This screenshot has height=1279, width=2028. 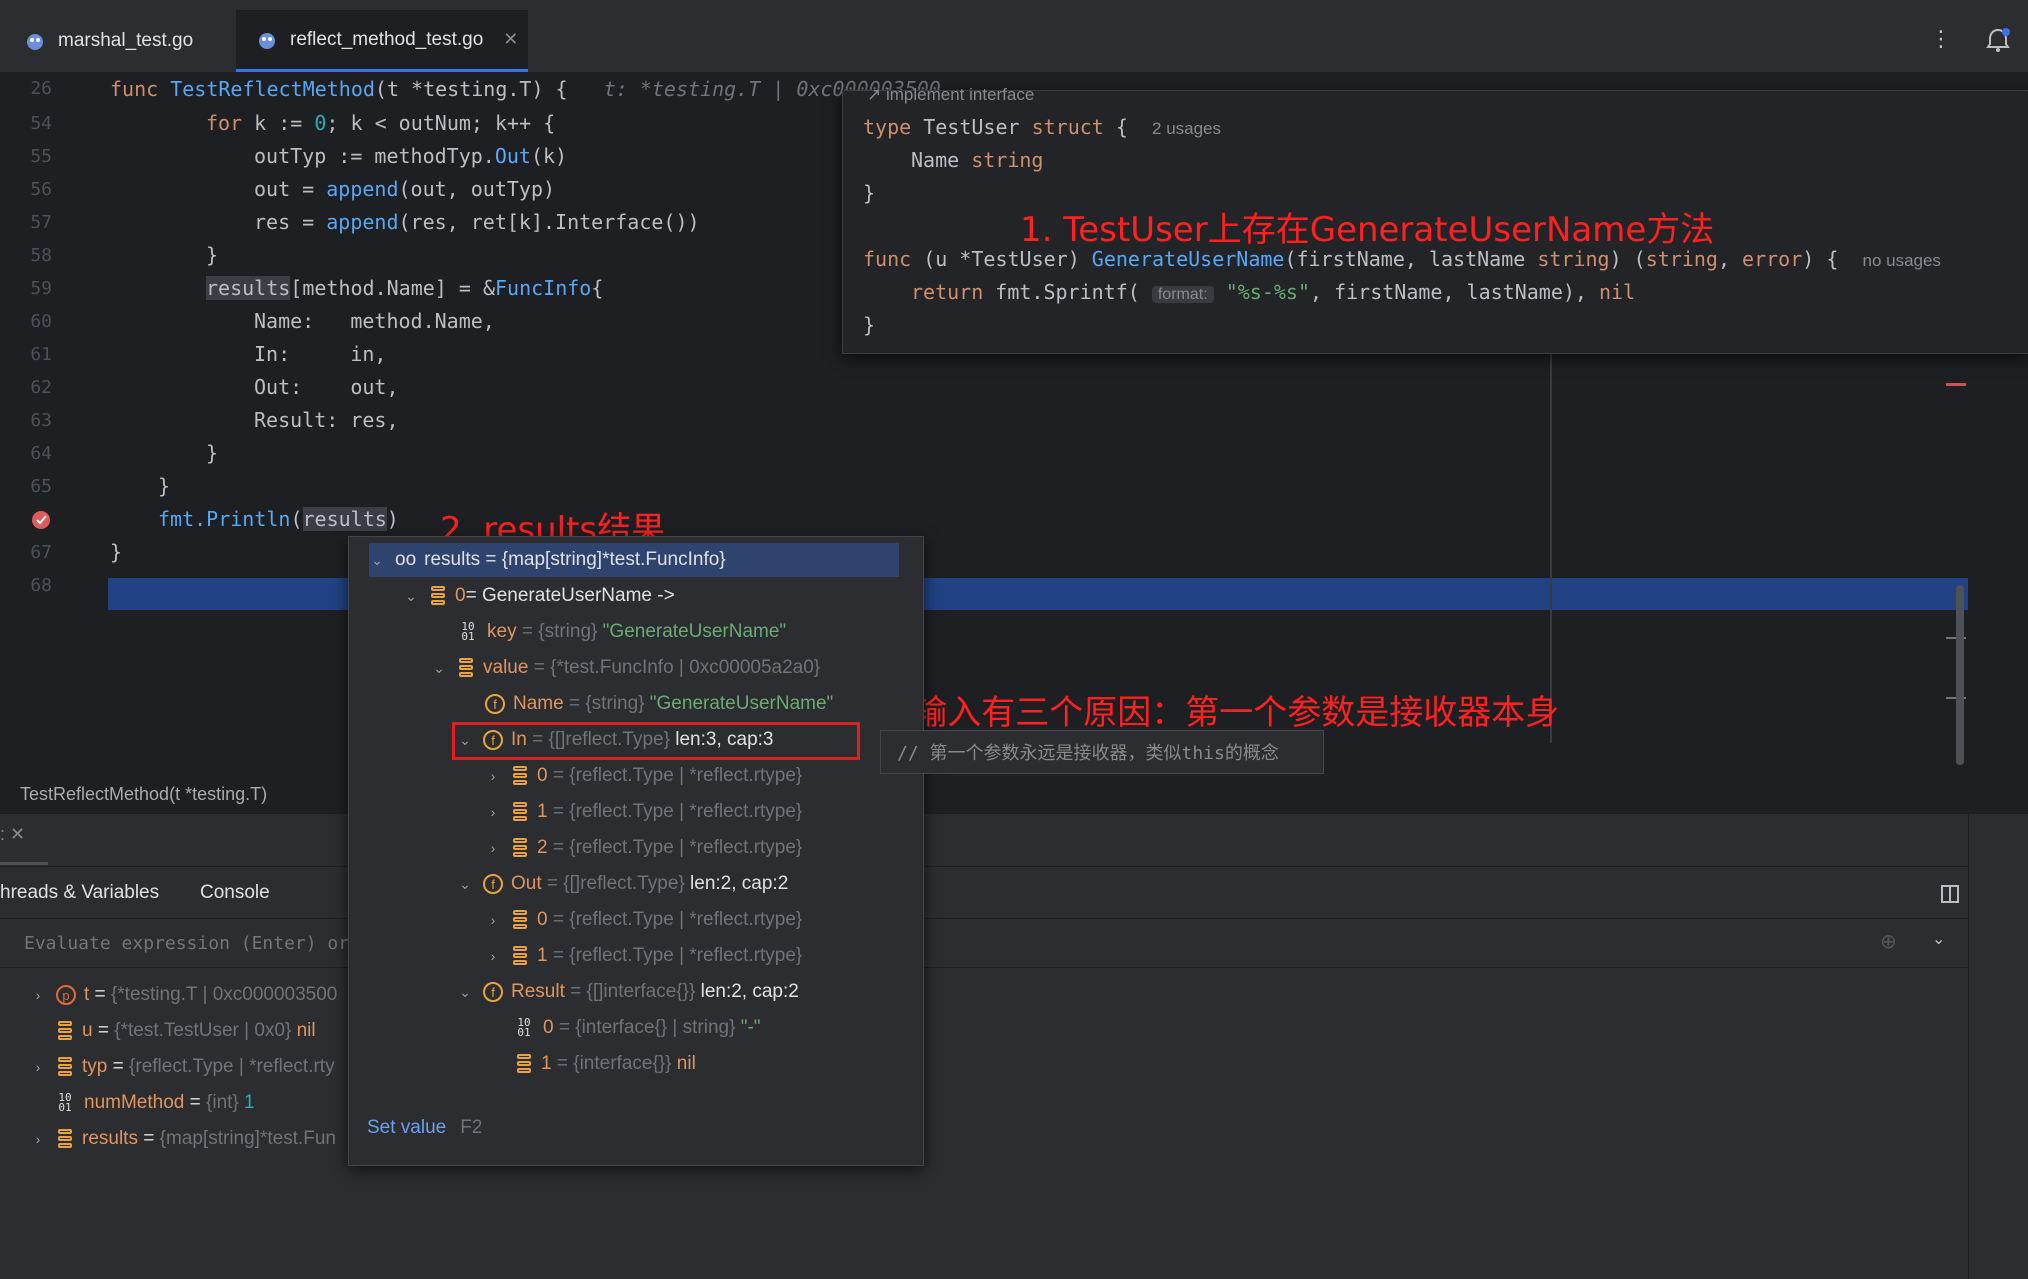 What do you see at coordinates (41, 552) in the screenshot?
I see `line-number: 67` at bounding box center [41, 552].